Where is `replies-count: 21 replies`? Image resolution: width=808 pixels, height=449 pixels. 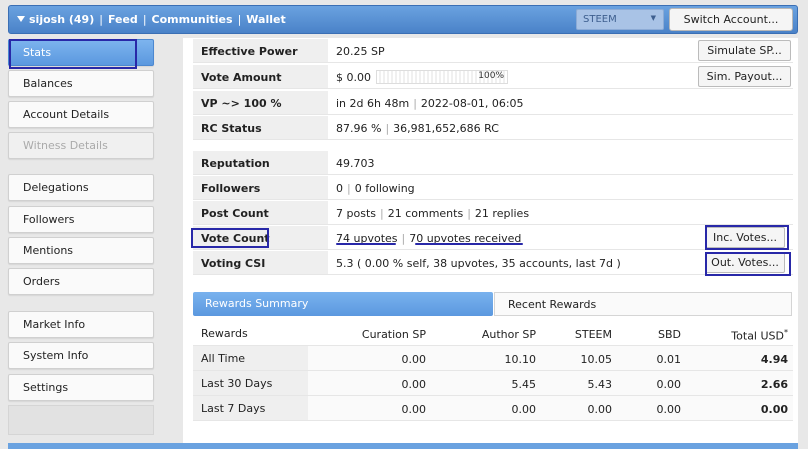 replies-count: 21 replies is located at coordinates (502, 213).